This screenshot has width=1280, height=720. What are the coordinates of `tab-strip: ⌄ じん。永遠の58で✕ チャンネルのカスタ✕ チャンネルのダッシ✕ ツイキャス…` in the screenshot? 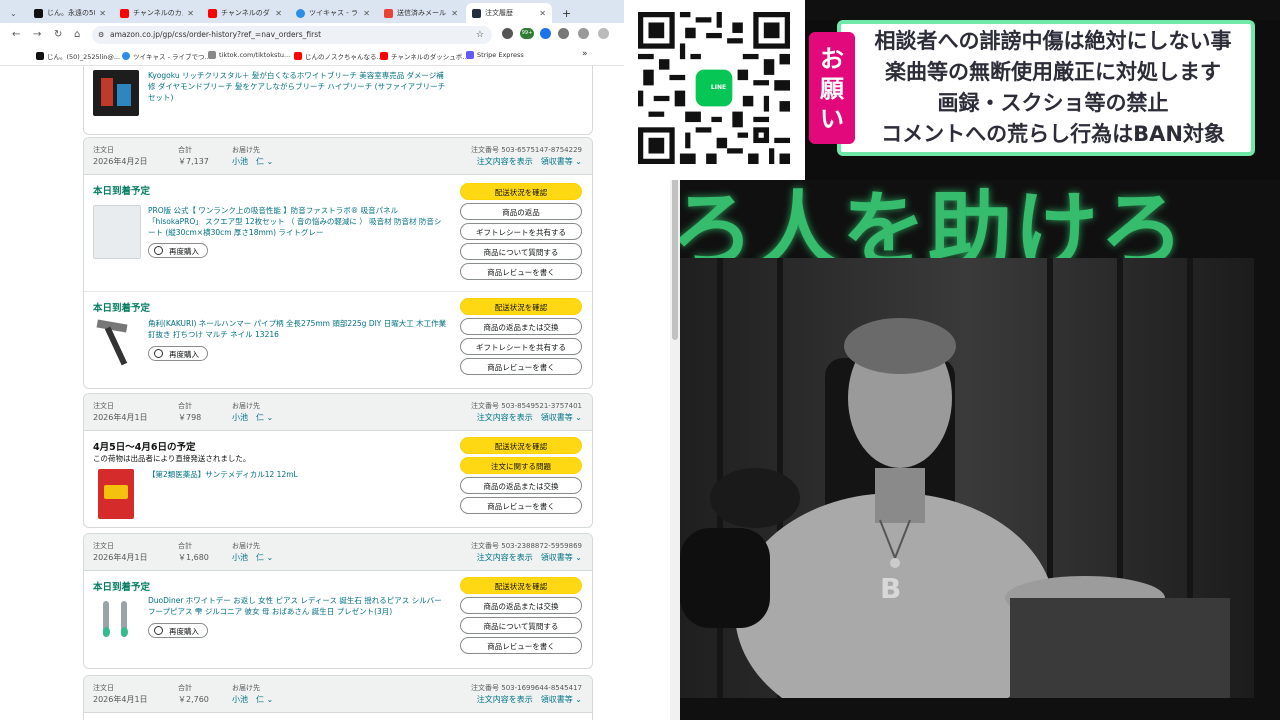 It's located at (340, 11).